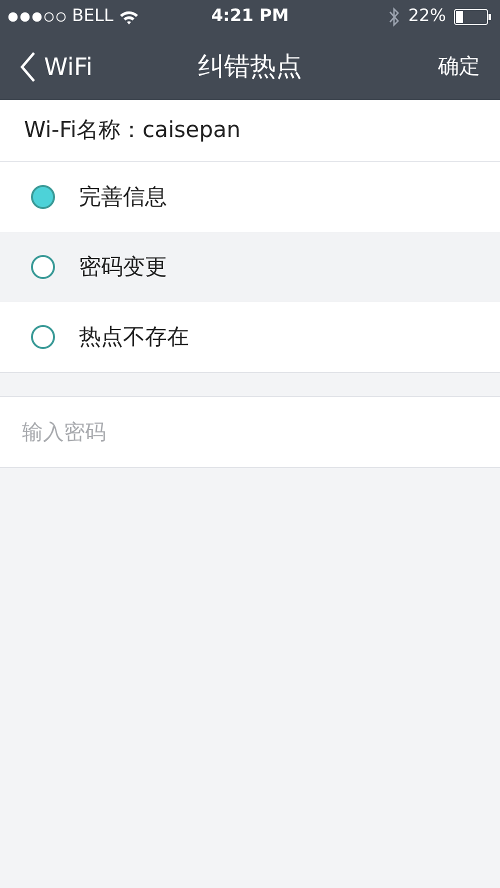  Describe the element at coordinates (250, 67) in the screenshot. I see `page-title: 纠错热点` at that location.